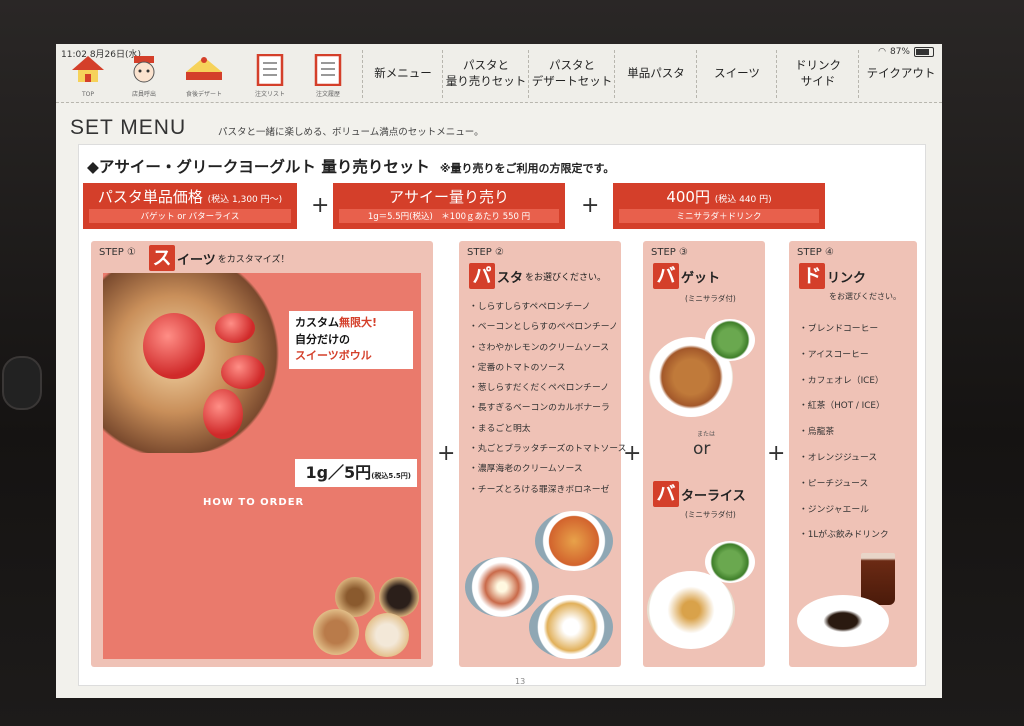  What do you see at coordinates (128, 127) in the screenshot?
I see `page-title: SET MENU` at bounding box center [128, 127].